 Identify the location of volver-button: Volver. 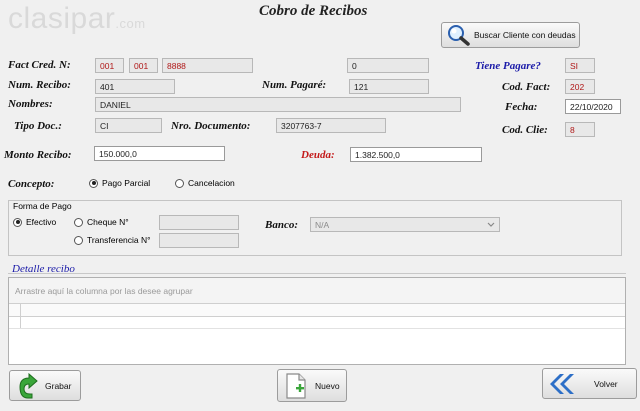
(589, 383).